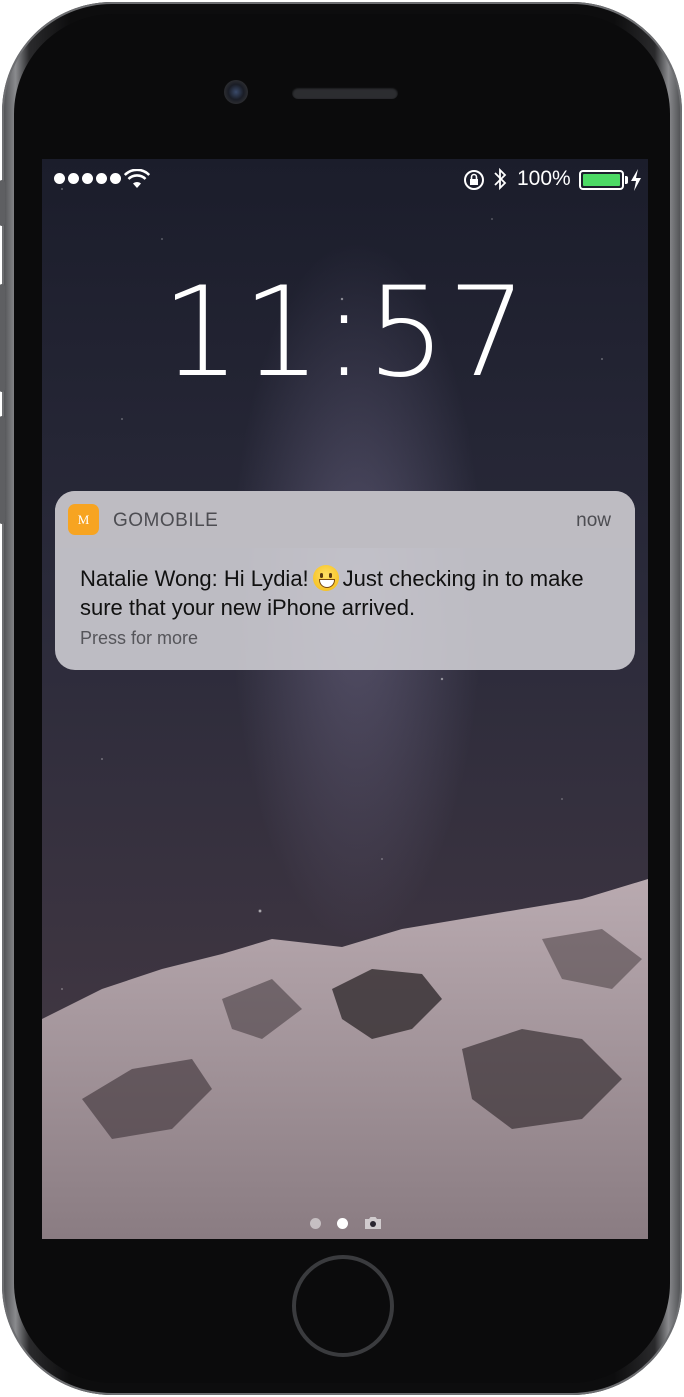 The height and width of the screenshot is (1397, 684). What do you see at coordinates (636, 180) in the screenshot?
I see `charging-bolt-icon` at bounding box center [636, 180].